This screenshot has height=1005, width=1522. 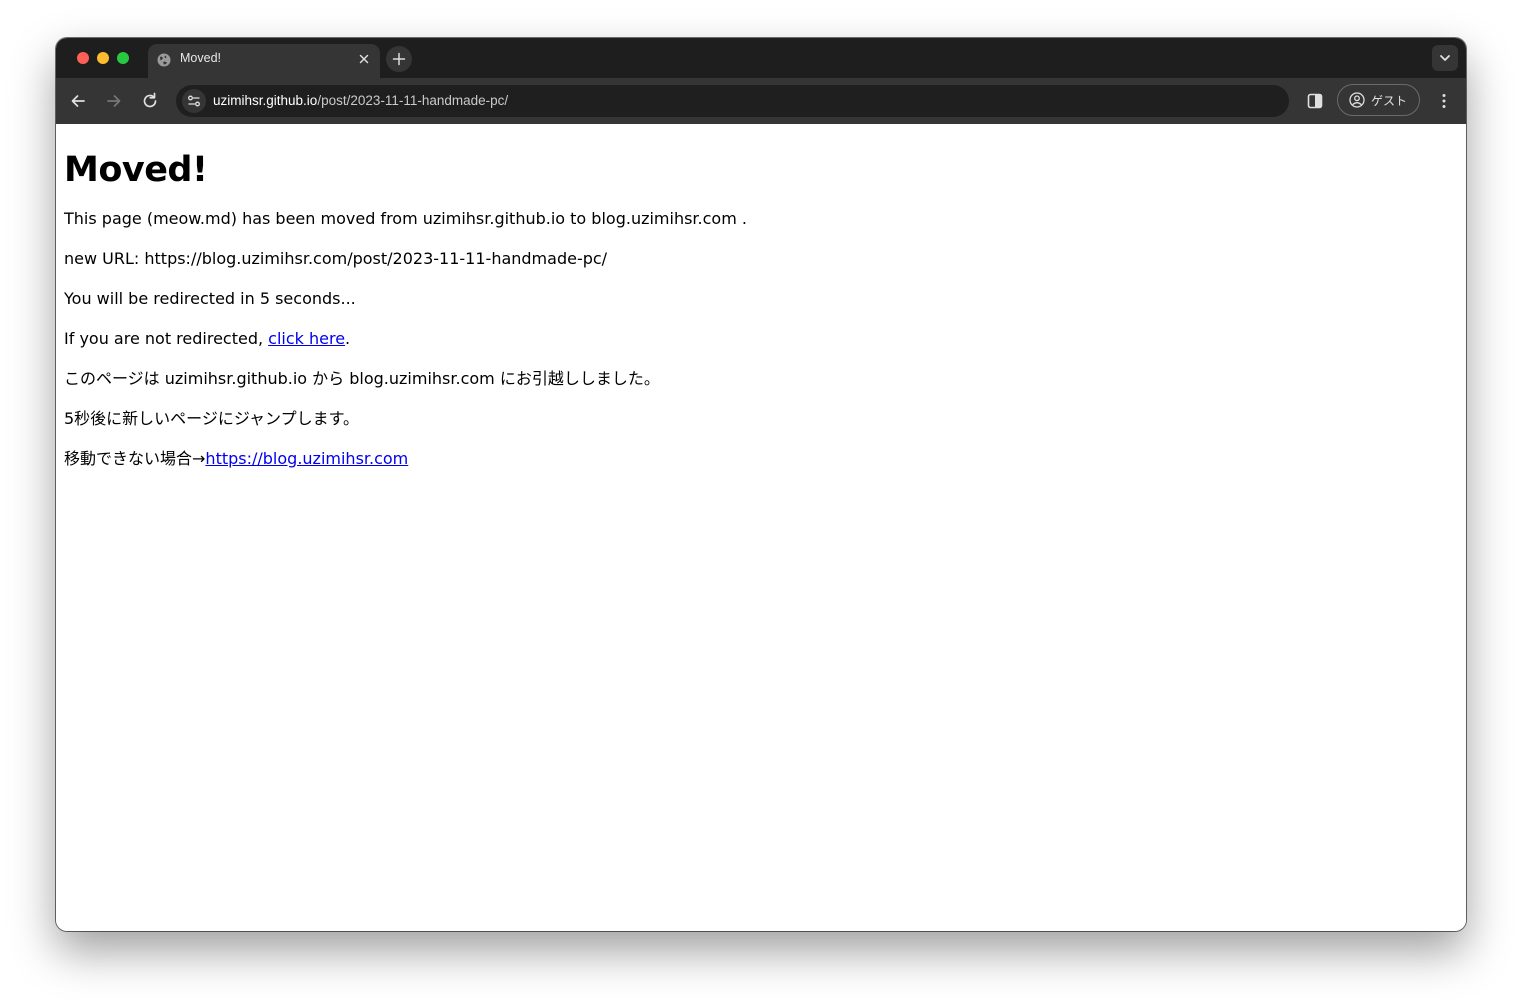 What do you see at coordinates (164, 59) in the screenshot?
I see `globe-icon` at bounding box center [164, 59].